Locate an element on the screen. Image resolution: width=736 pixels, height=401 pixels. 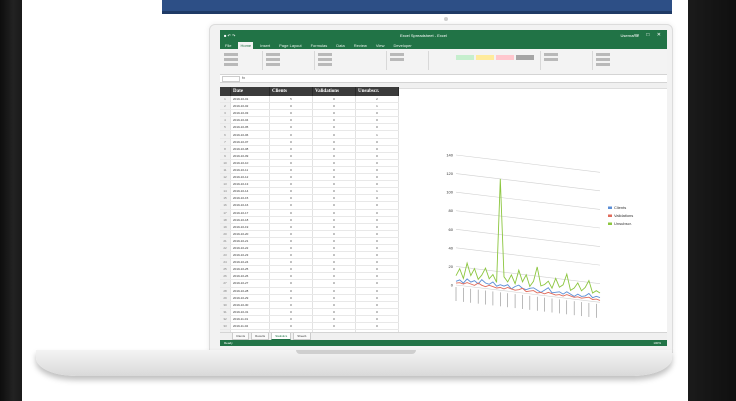
ribbon-tab-data: Data is located at coordinates (340, 45).